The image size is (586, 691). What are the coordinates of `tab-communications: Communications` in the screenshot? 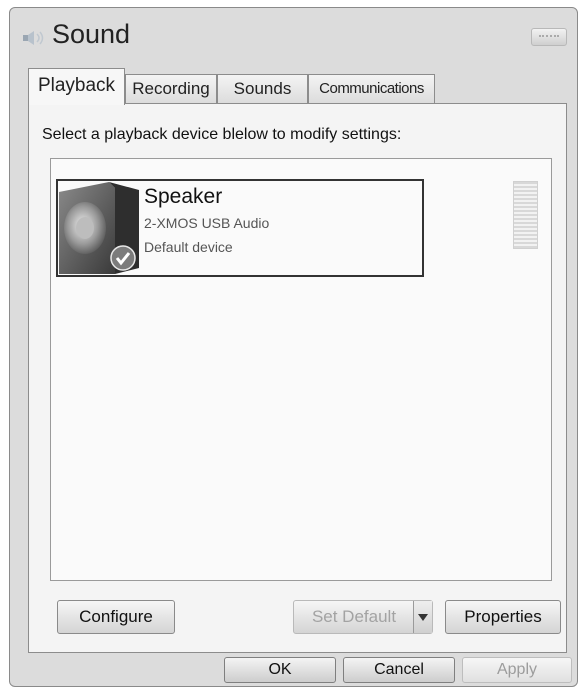 It's located at (371, 88).